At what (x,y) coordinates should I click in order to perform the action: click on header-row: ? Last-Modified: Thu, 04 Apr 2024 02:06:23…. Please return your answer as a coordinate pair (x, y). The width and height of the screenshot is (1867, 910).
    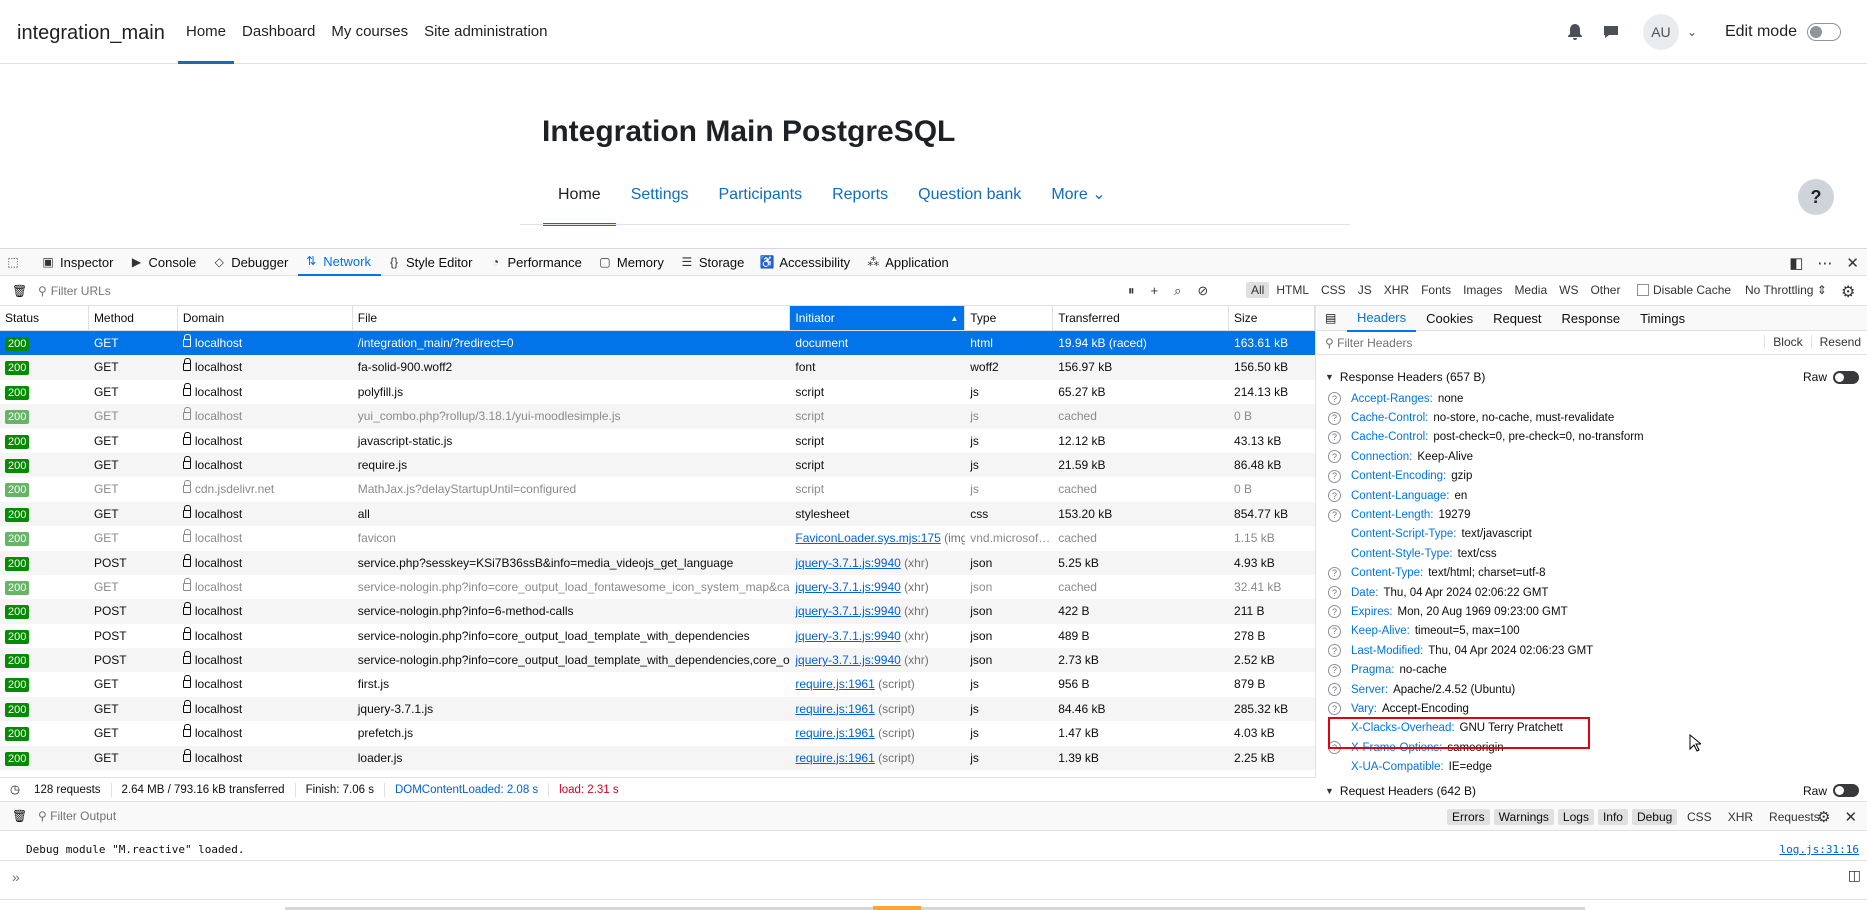
    Looking at the image, I should click on (1592, 650).